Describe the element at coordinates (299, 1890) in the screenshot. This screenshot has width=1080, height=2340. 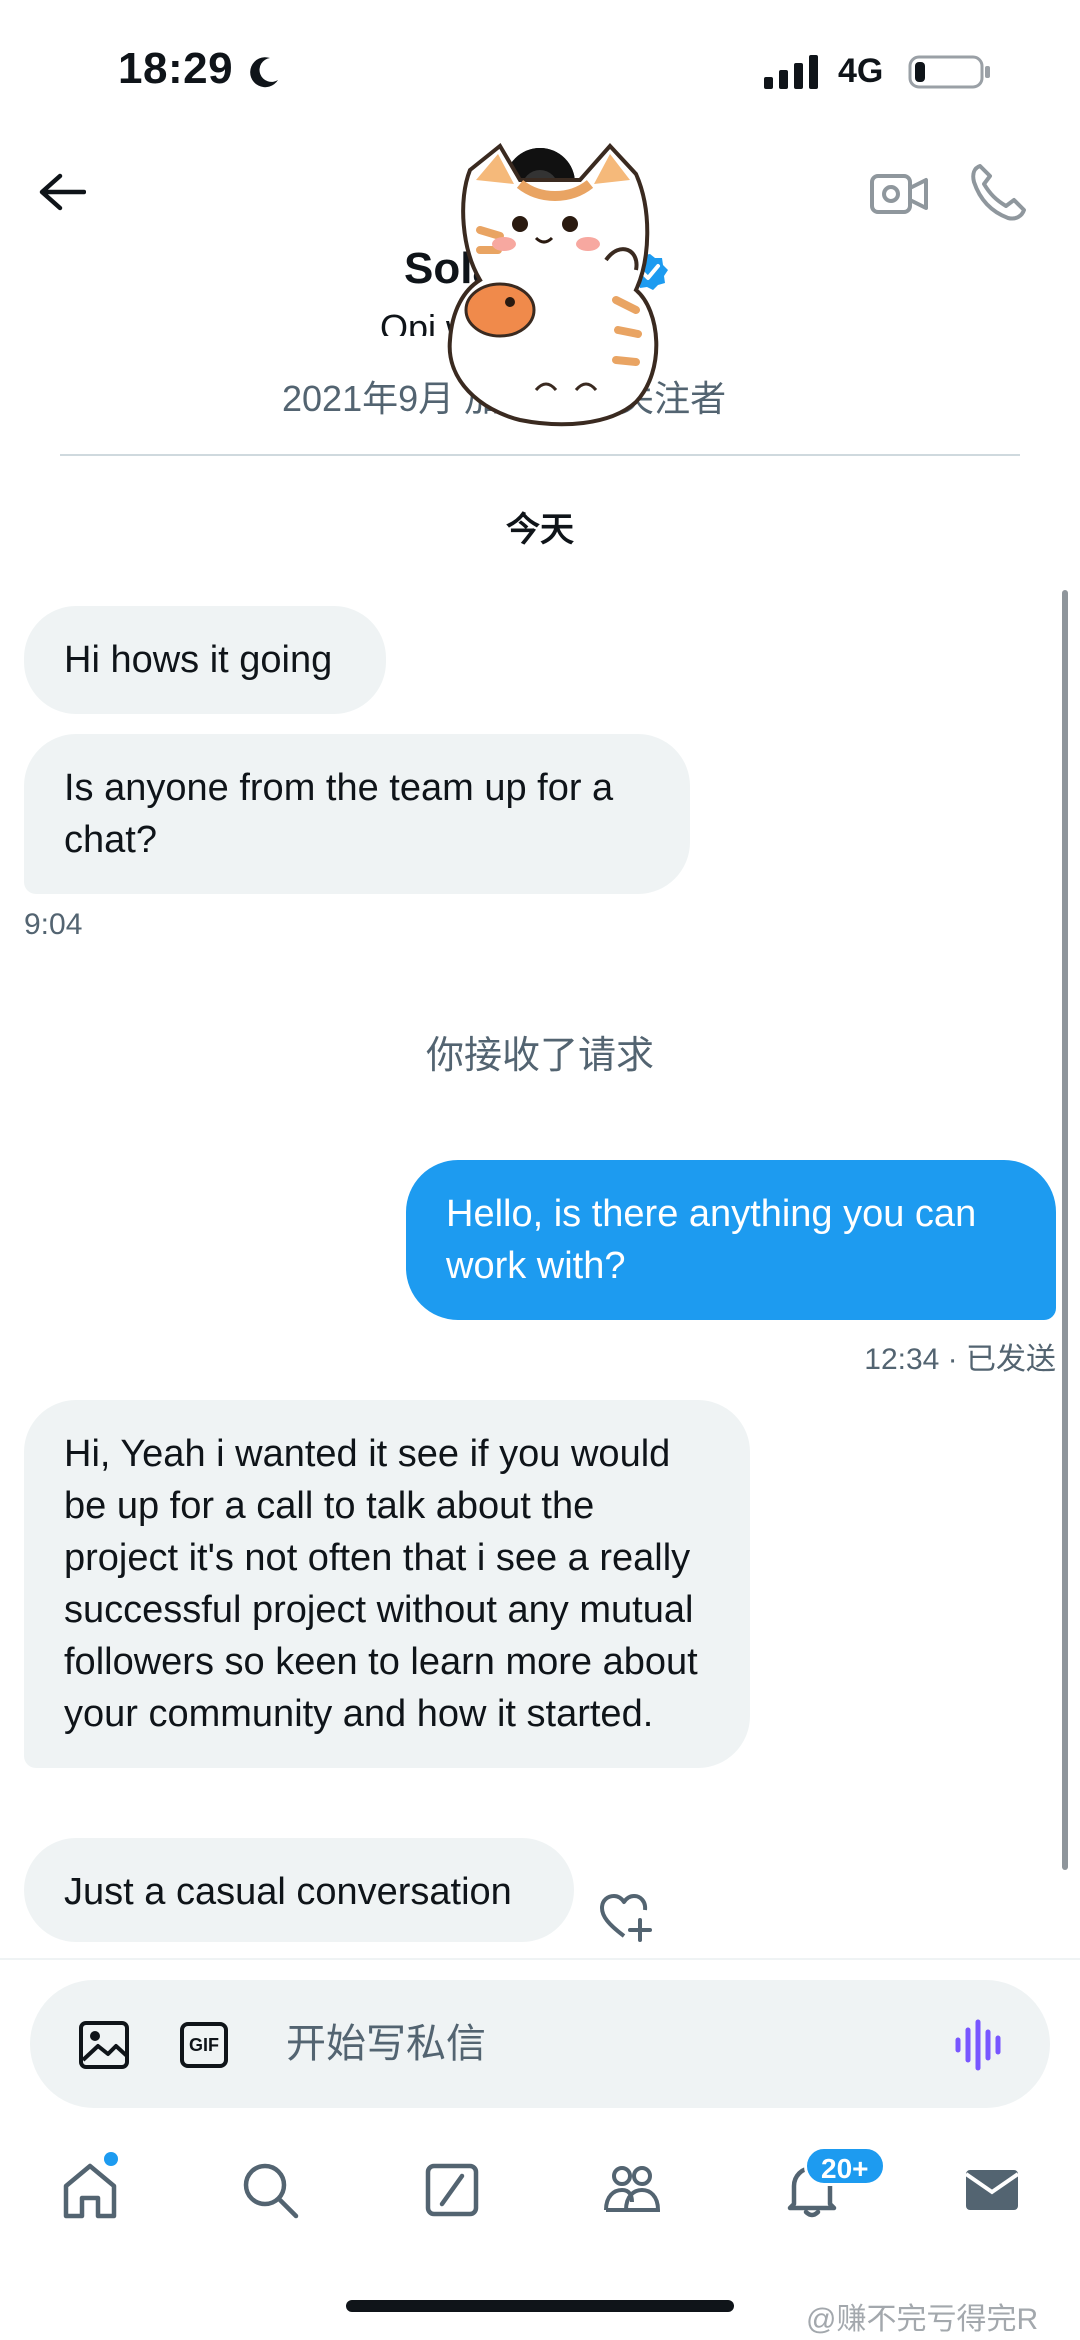
I see `message-bubble-incoming: Just a casual conversation` at that location.